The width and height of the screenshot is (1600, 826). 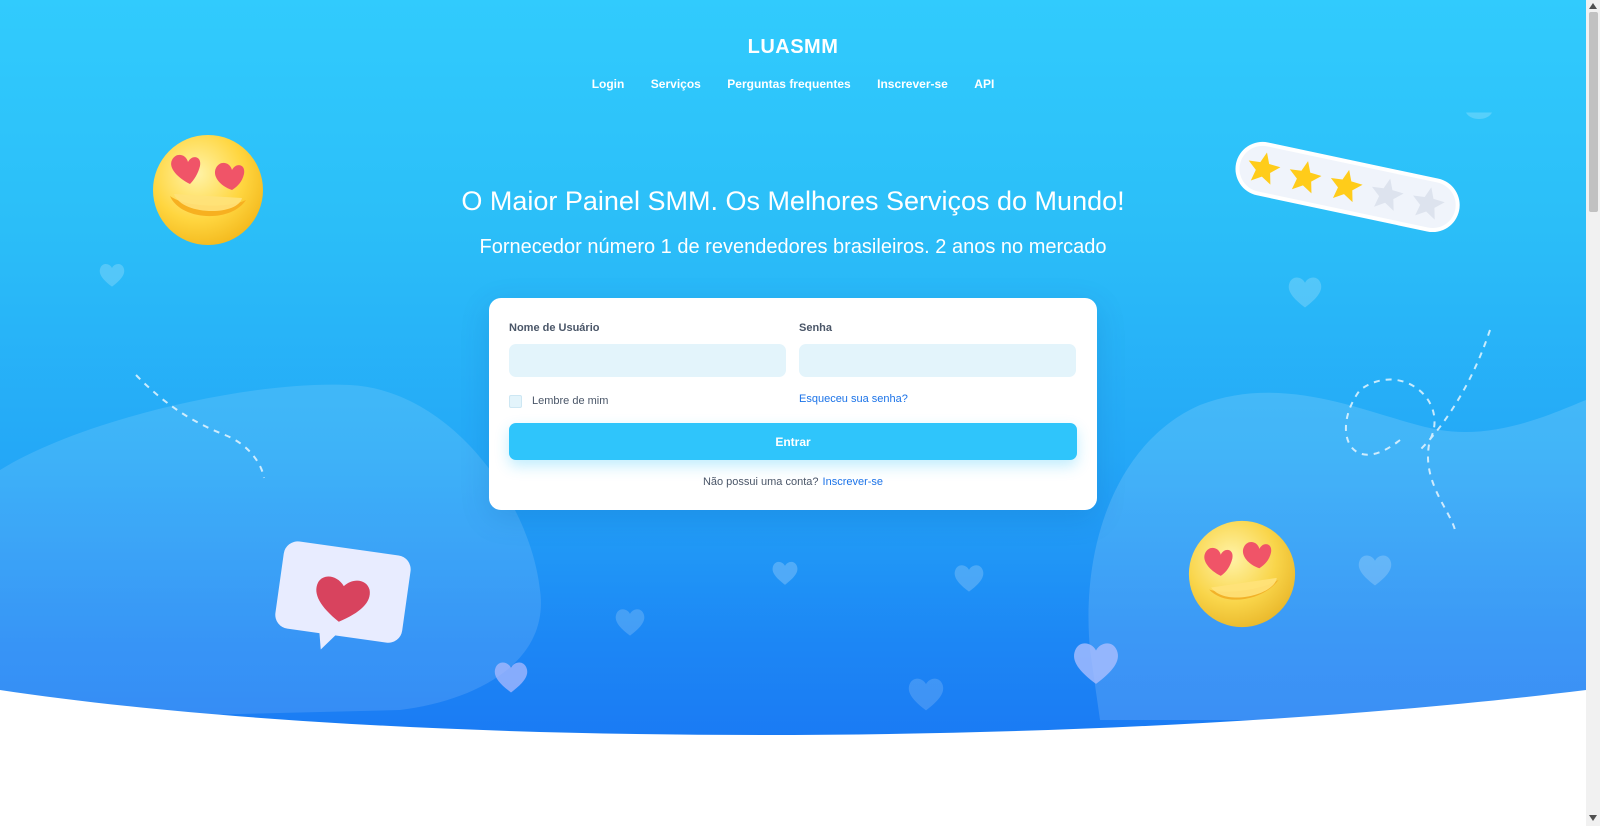 What do you see at coordinates (984, 84) in the screenshot?
I see `nav-api: API` at bounding box center [984, 84].